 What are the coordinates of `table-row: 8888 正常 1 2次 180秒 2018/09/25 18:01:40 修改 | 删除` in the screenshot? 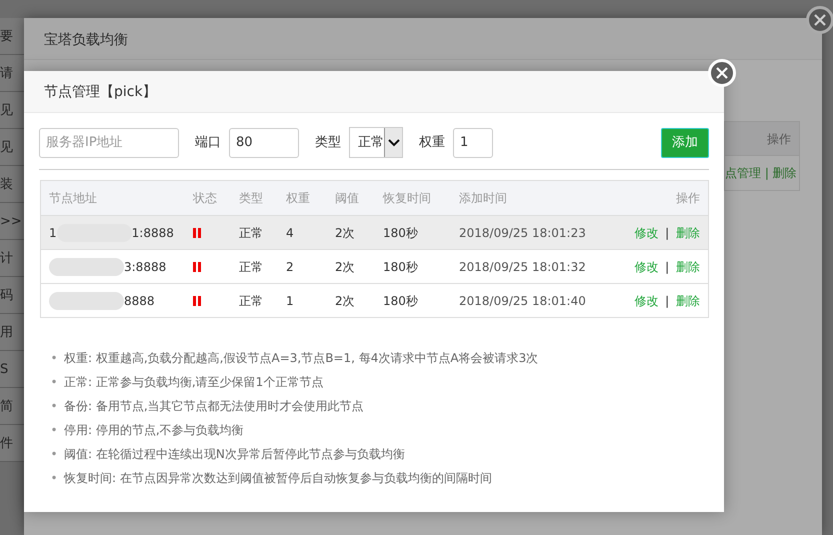 It's located at (374, 300).